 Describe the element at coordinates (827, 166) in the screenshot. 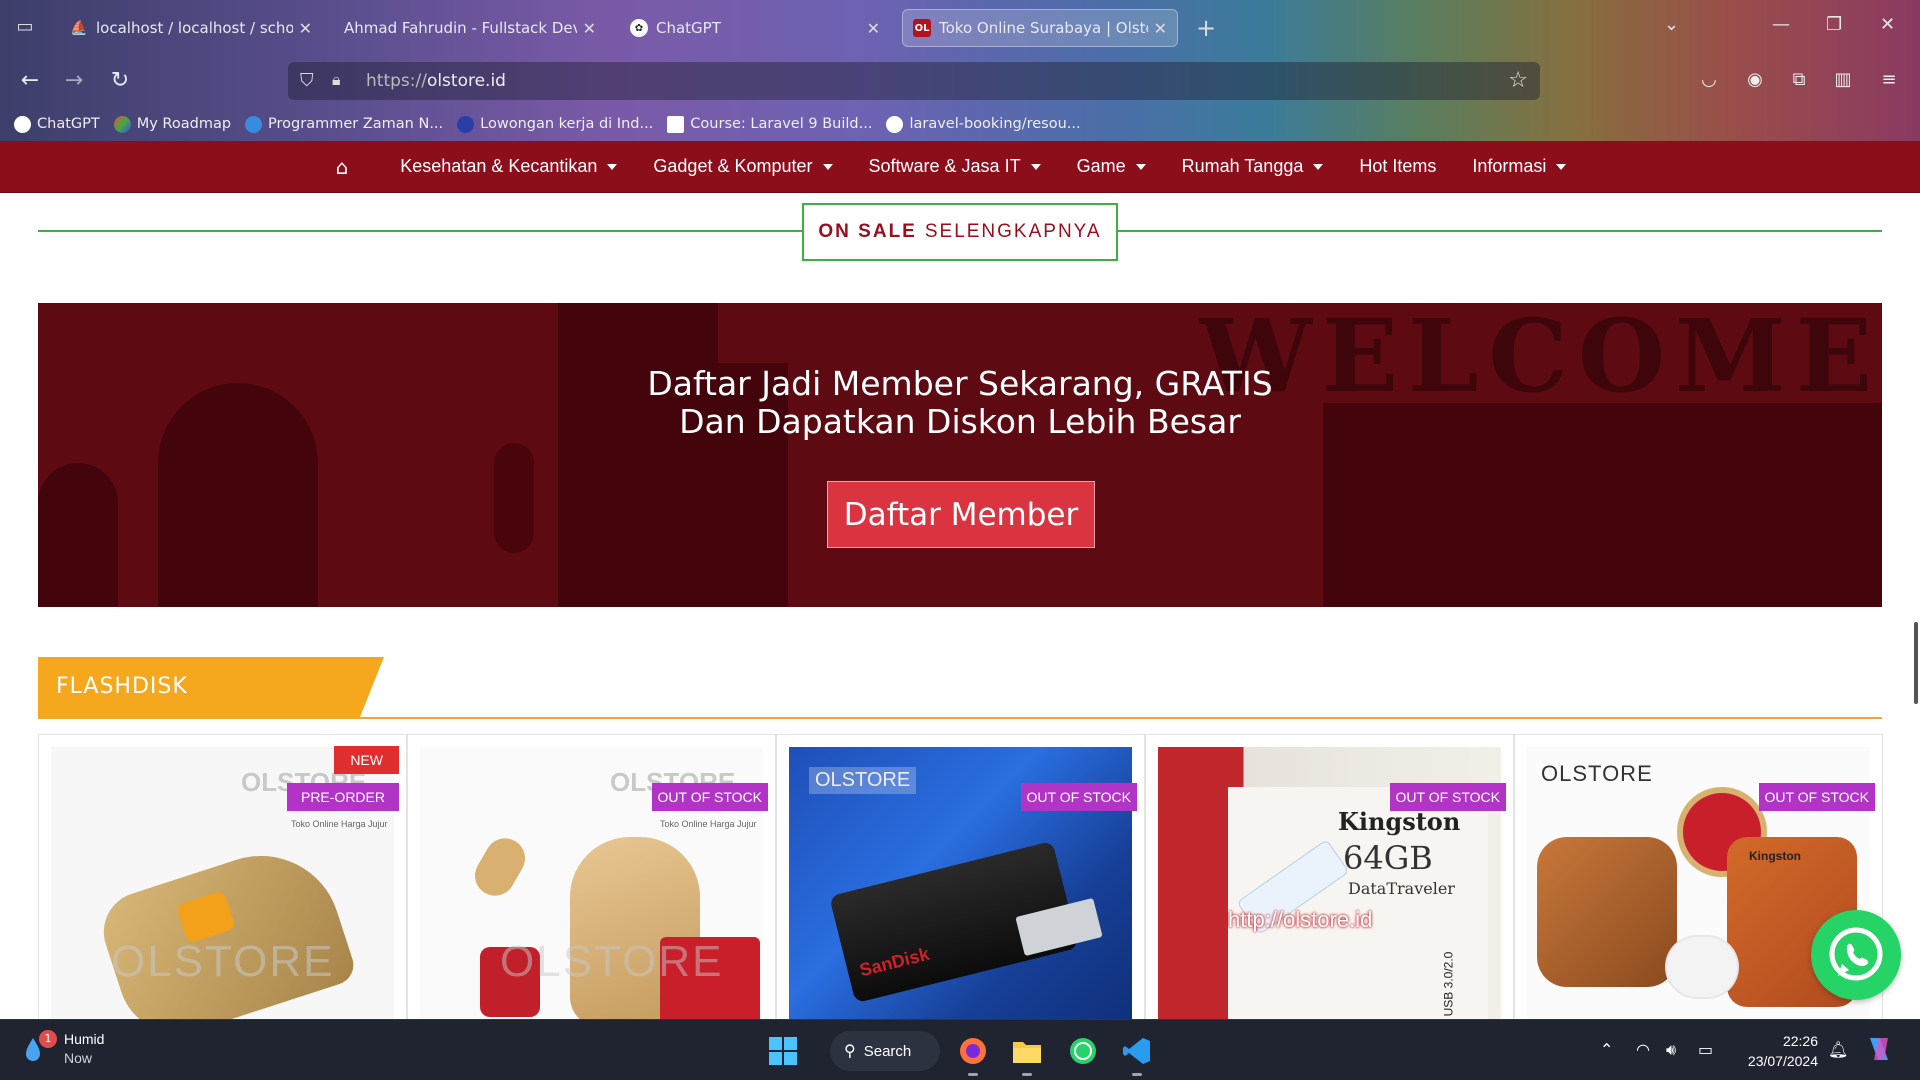

I see `caret-down-icon` at that location.